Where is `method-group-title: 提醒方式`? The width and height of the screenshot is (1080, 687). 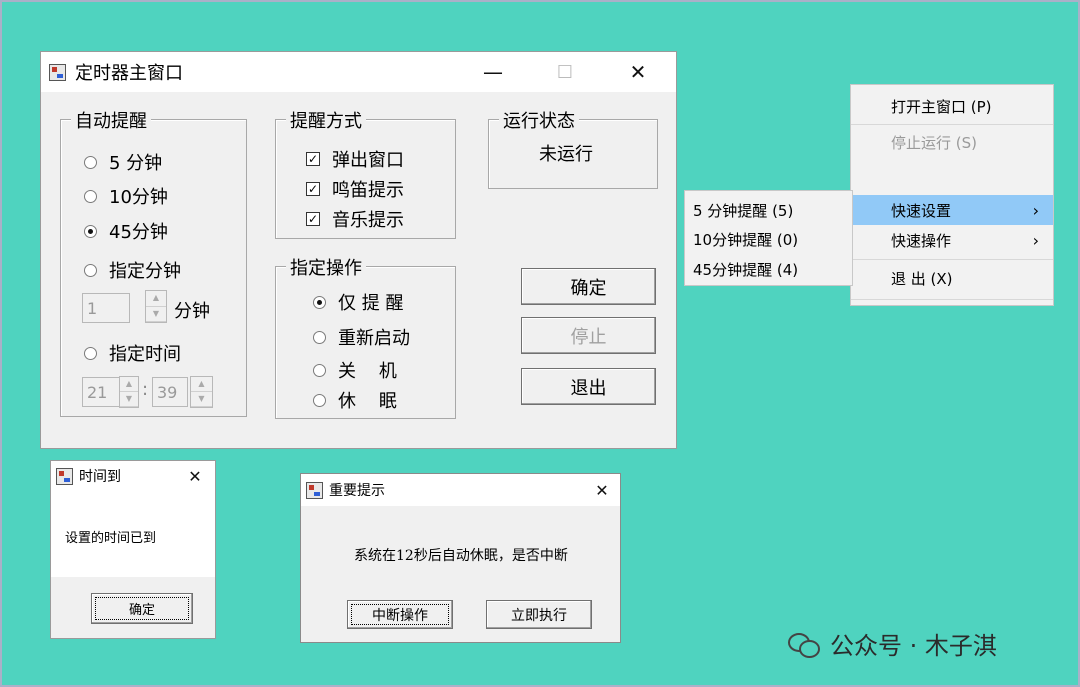
method-group-title: 提醒方式 is located at coordinates (326, 120).